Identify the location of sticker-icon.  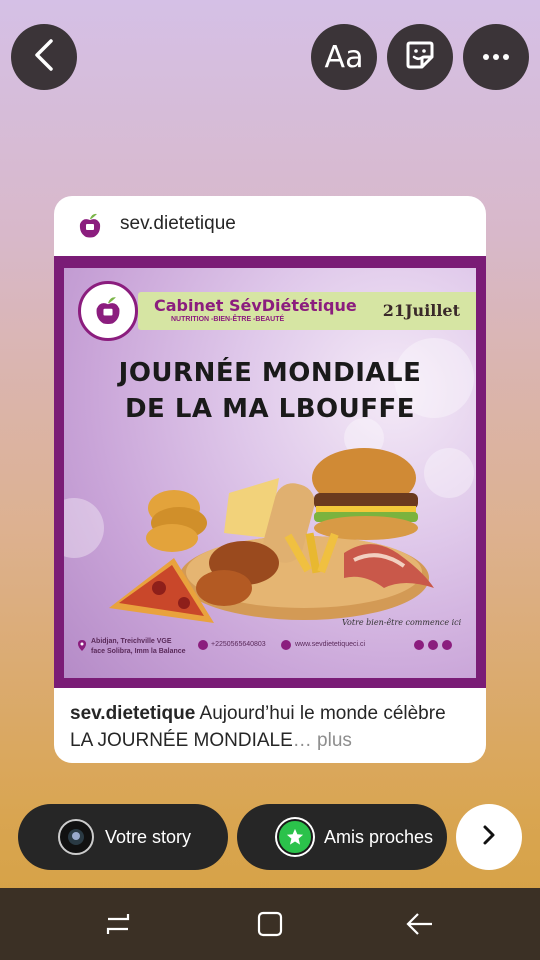
(420, 57).